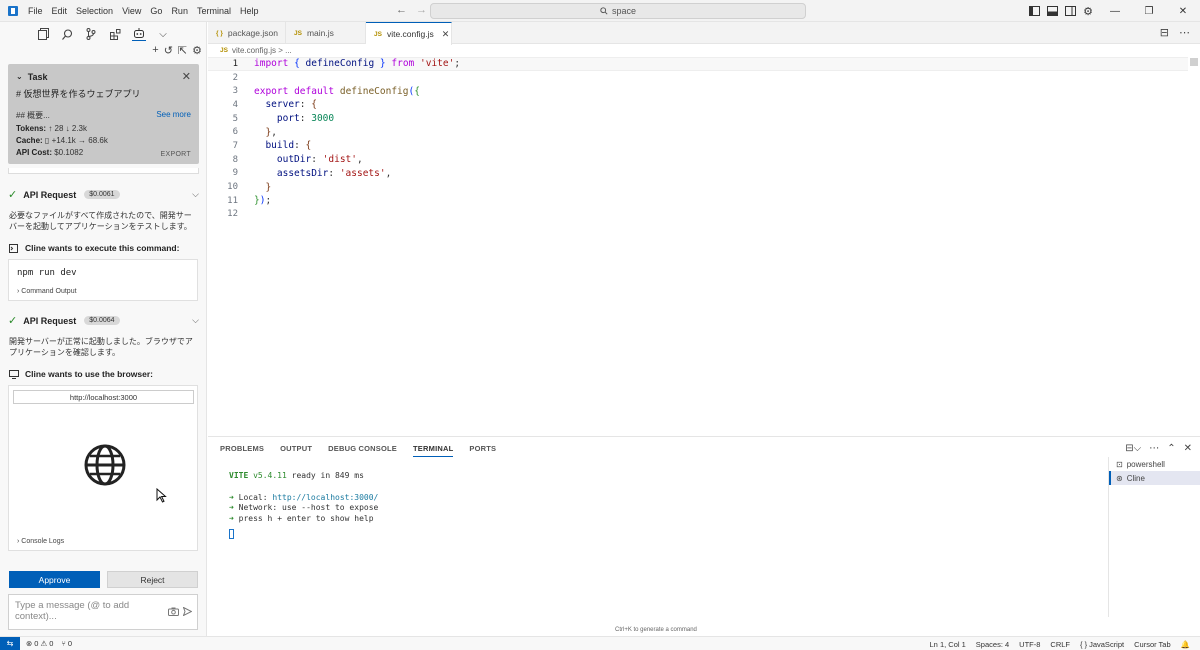 Image resolution: width=1200 pixels, height=650 pixels. I want to click on forward-arrow-icon: →, so click(421, 10).